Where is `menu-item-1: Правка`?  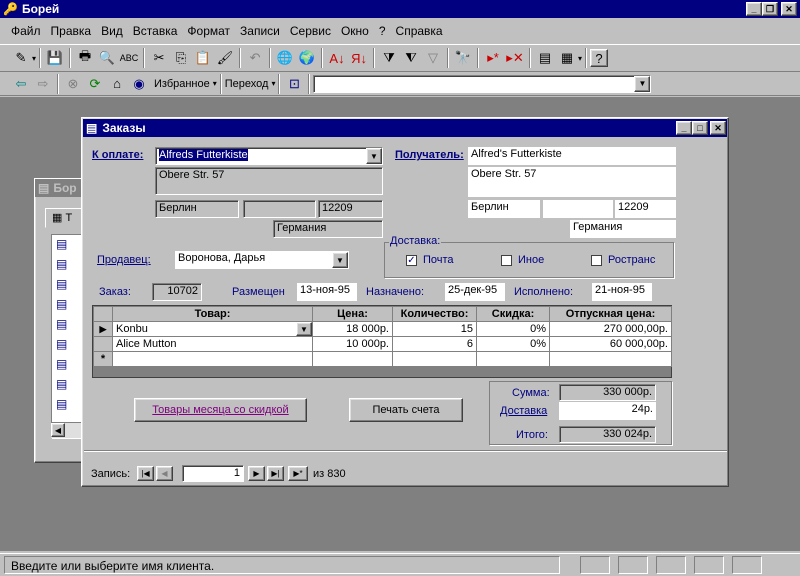 menu-item-1: Правка is located at coordinates (71, 31).